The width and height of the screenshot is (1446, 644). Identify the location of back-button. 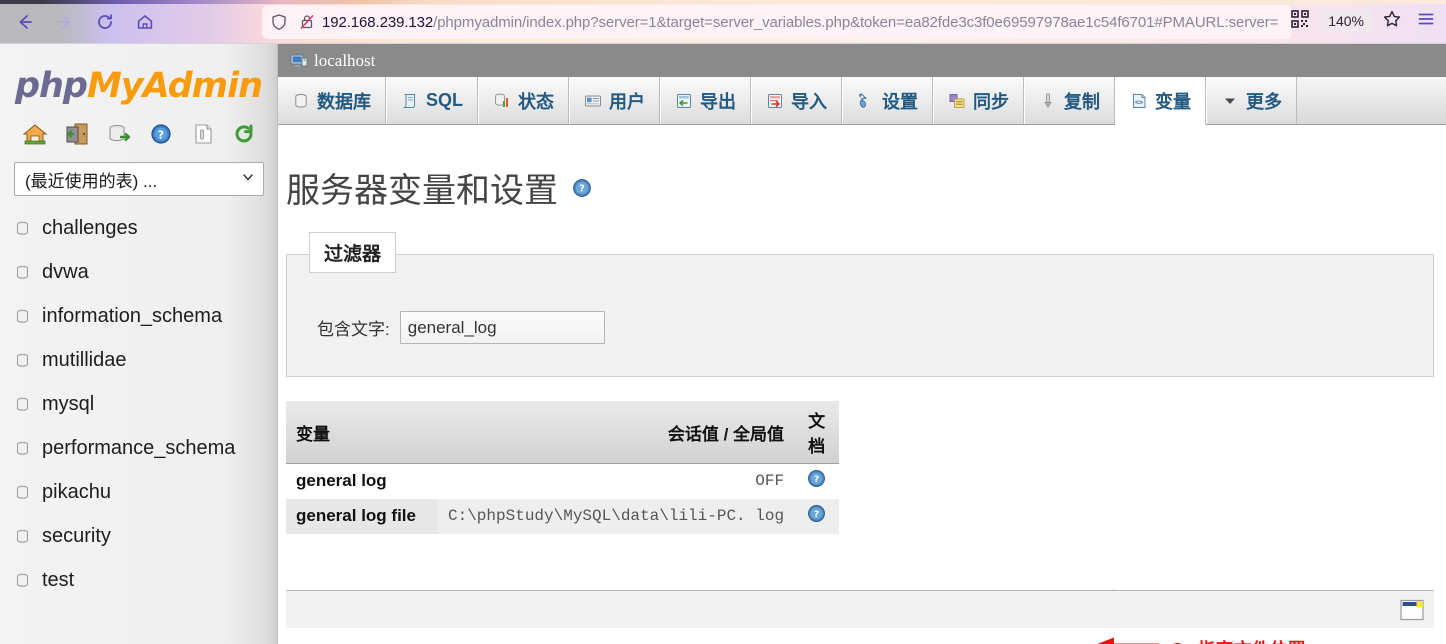
(25, 22).